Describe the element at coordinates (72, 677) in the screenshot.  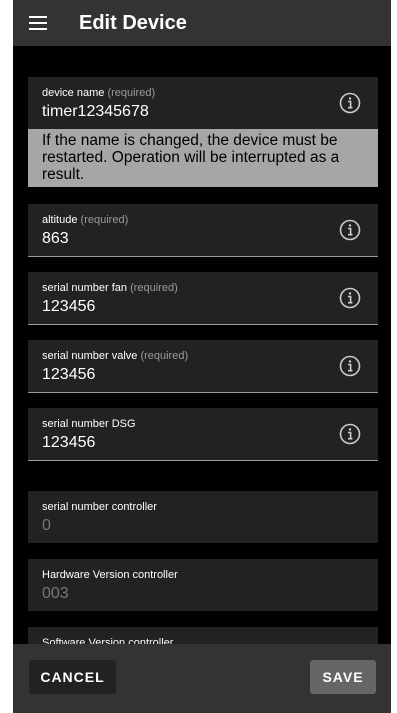
I see `cancel-button: CANCEL` at that location.